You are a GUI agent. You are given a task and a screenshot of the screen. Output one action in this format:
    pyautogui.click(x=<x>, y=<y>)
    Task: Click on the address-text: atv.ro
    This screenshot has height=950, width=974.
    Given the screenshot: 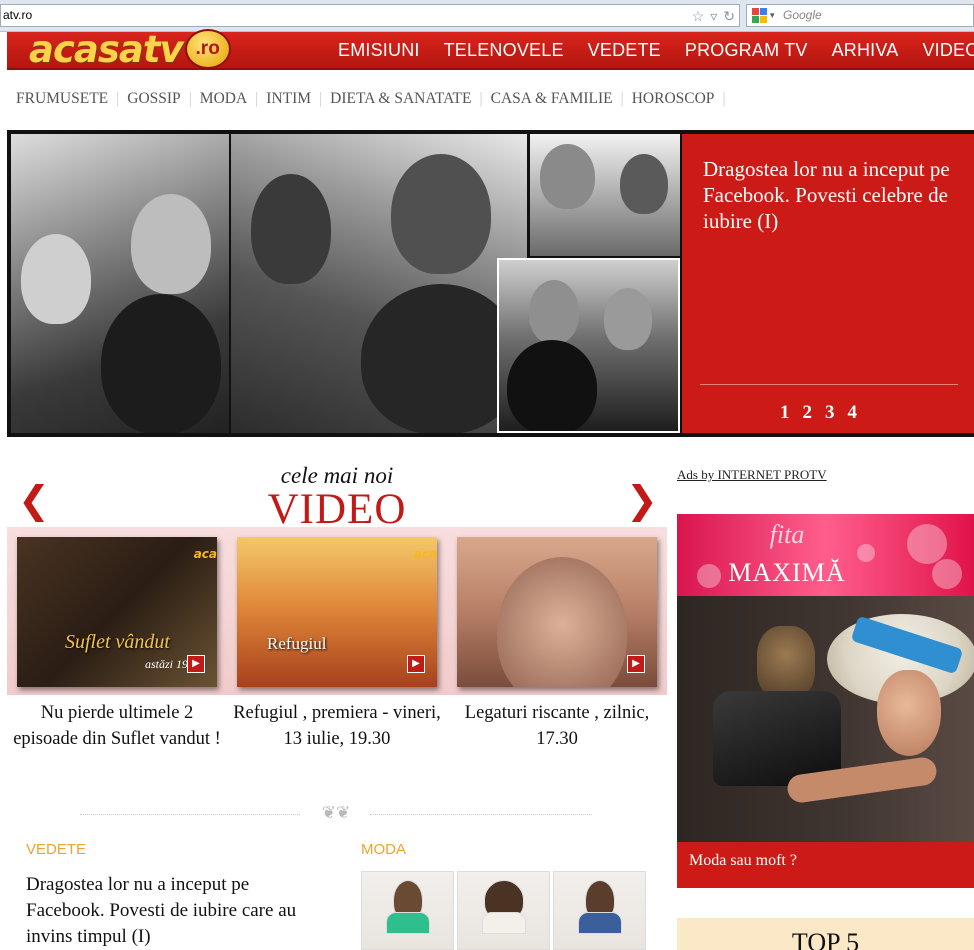 What is the action you would take?
    pyautogui.click(x=18, y=15)
    